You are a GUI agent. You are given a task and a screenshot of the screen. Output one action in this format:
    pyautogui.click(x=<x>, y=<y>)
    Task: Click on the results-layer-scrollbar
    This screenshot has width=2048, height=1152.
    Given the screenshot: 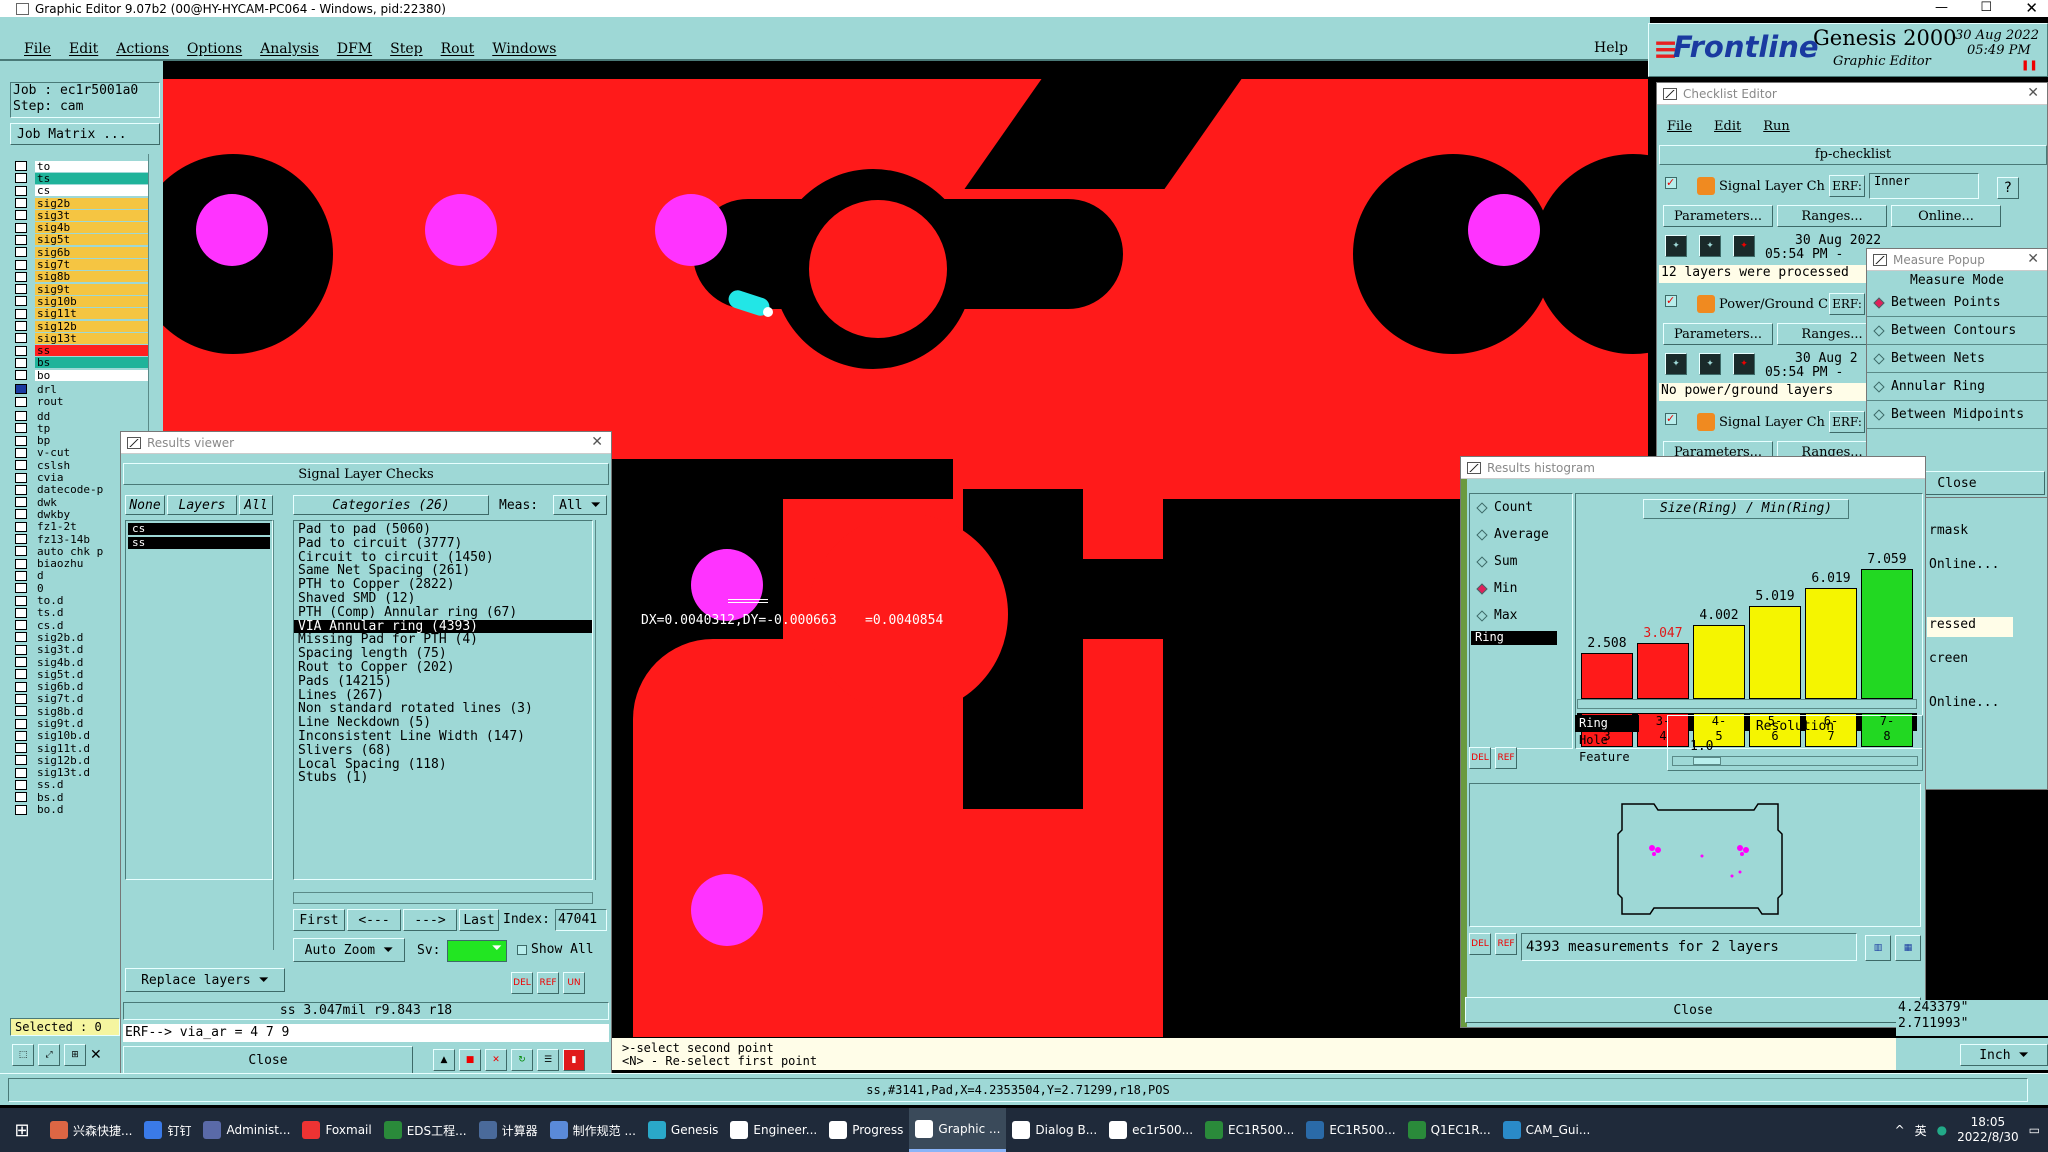 What is the action you would take?
    pyautogui.click(x=280, y=735)
    